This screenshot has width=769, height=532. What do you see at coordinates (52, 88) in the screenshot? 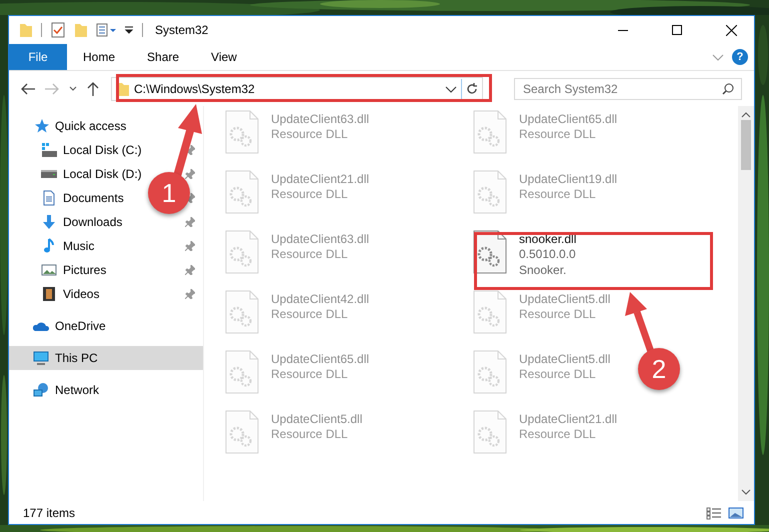
I see `forward-arrow-icon` at bounding box center [52, 88].